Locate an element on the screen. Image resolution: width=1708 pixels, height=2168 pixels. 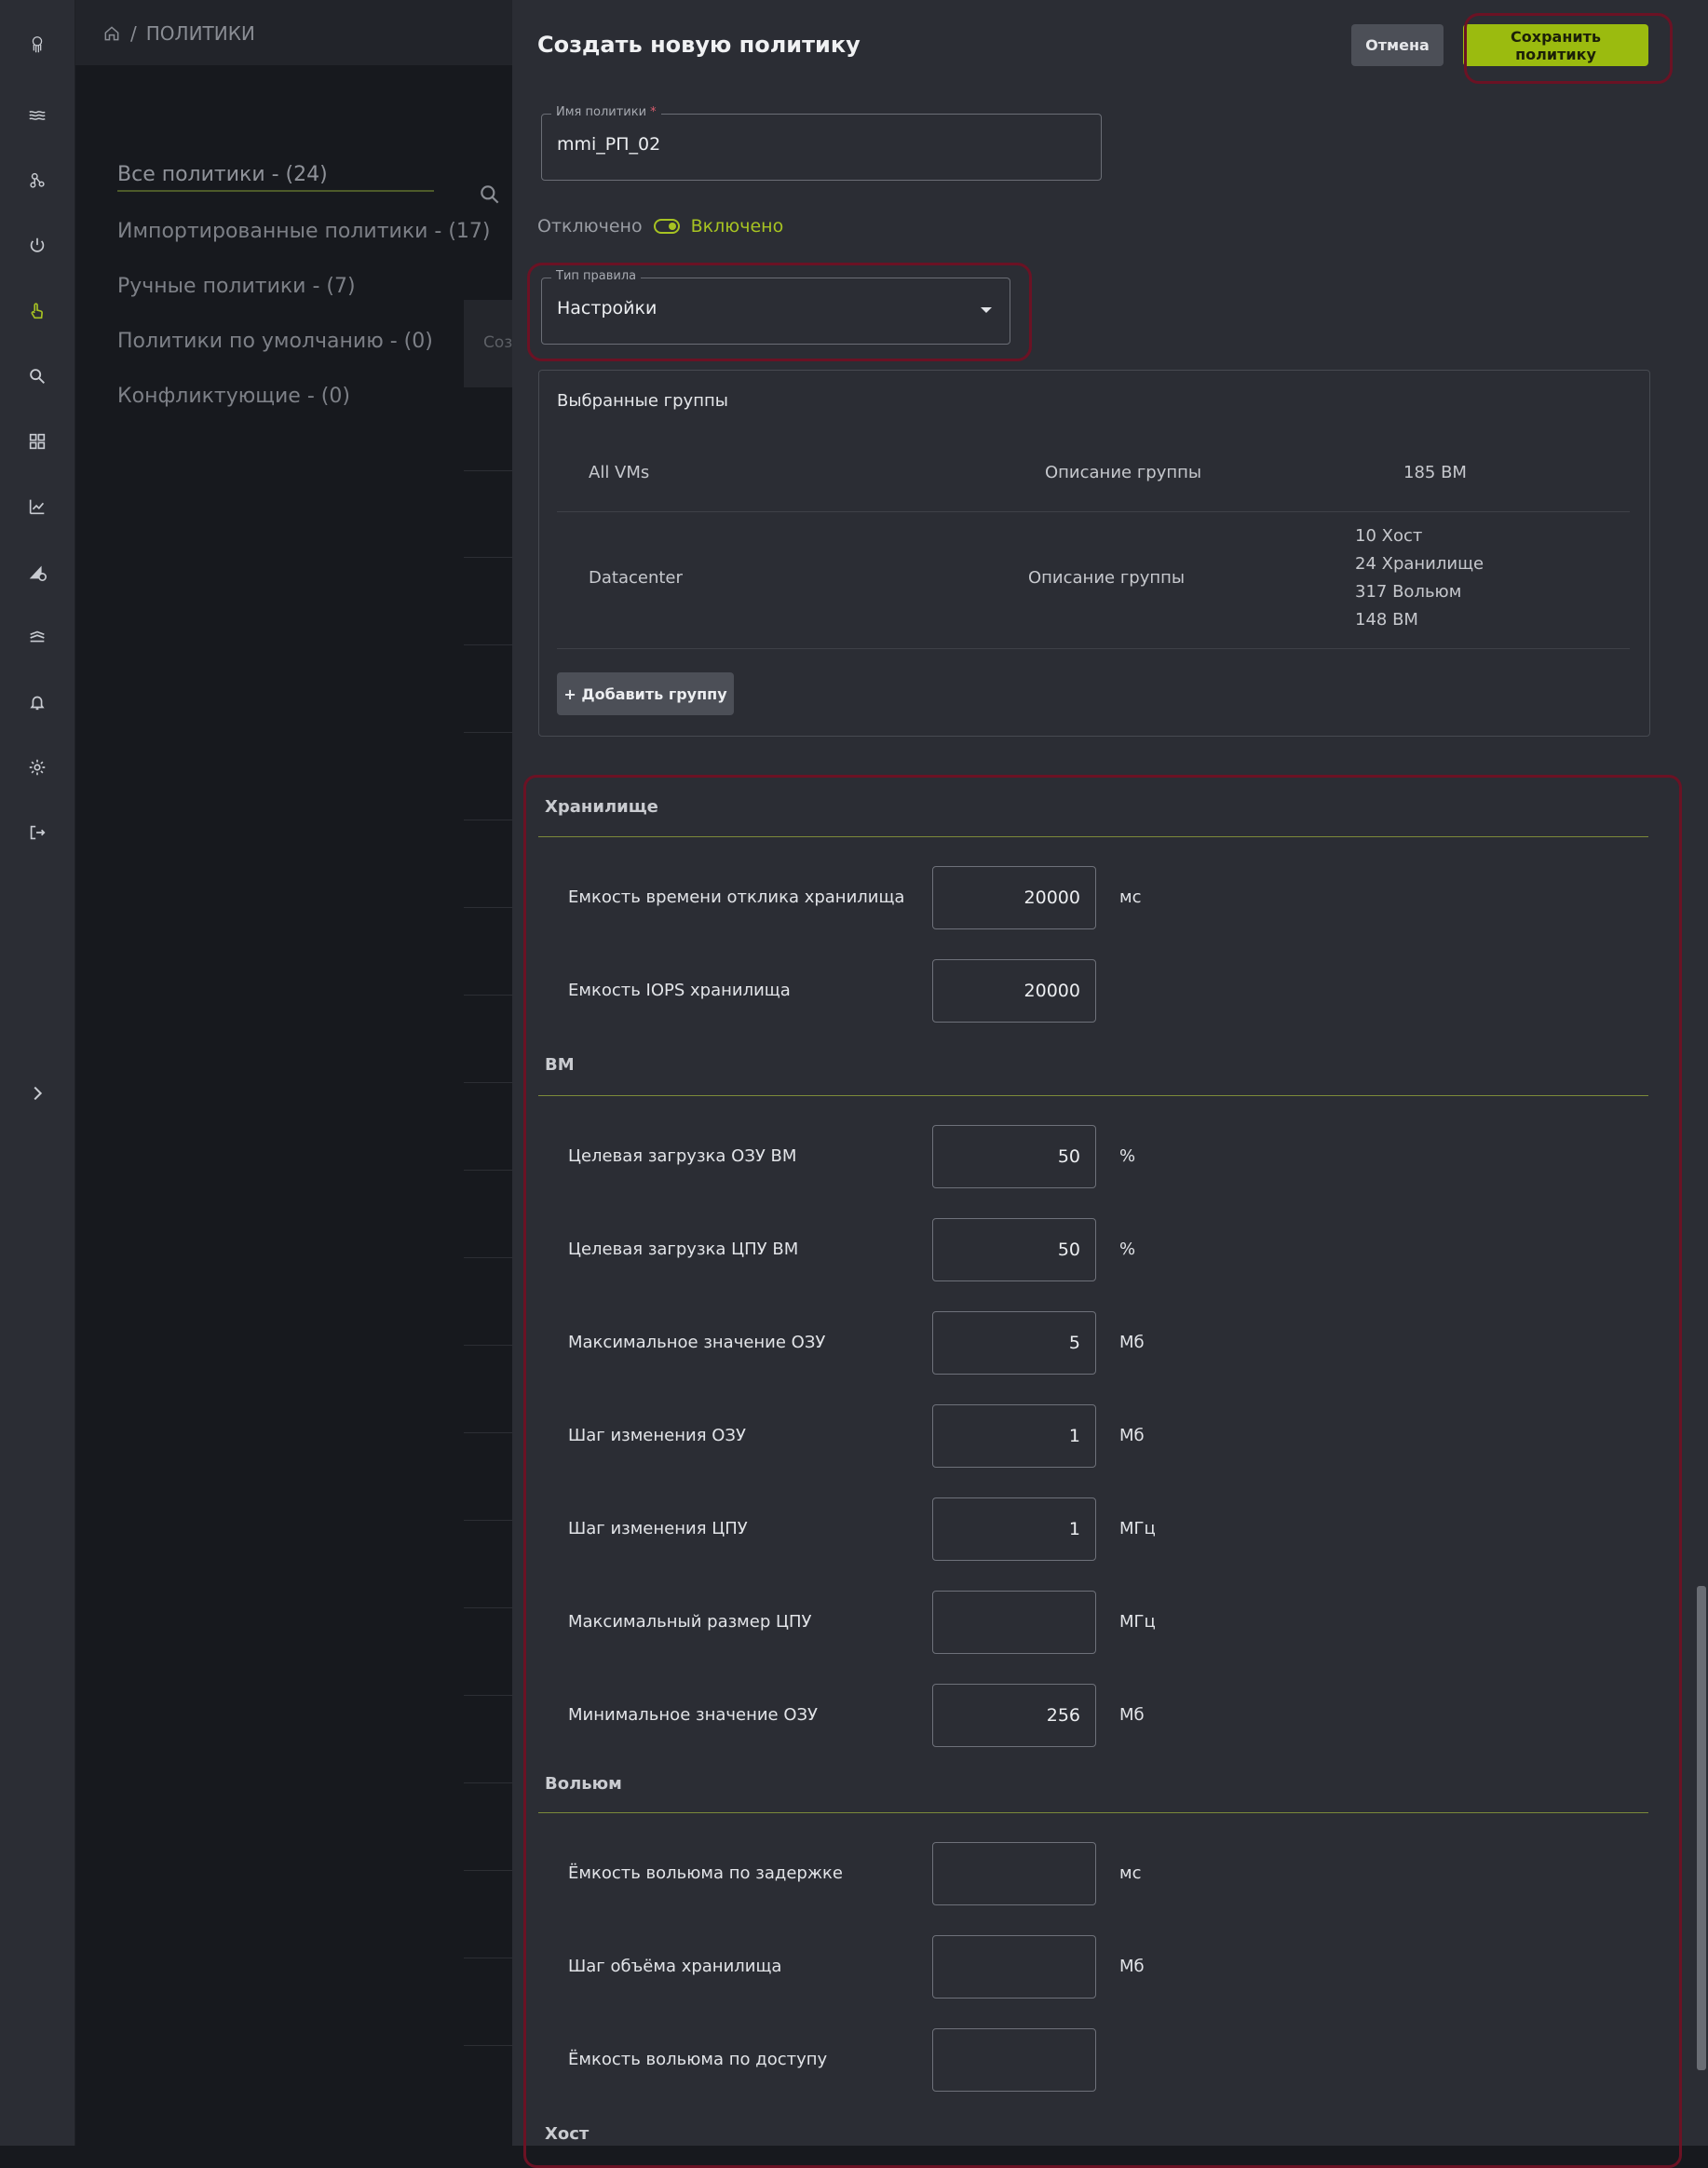
dropdown-caret-icon is located at coordinates (986, 310).